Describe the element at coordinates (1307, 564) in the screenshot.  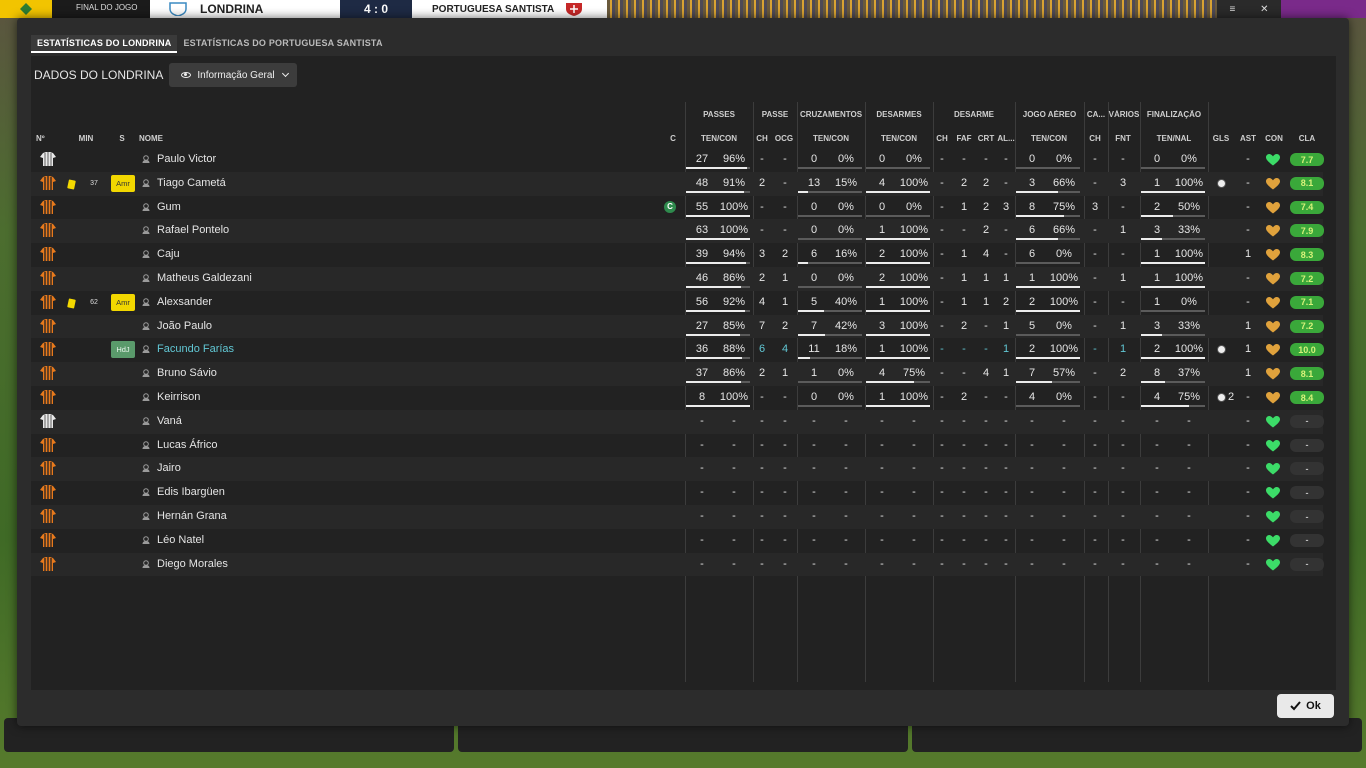
I see `player-rating: -` at that location.